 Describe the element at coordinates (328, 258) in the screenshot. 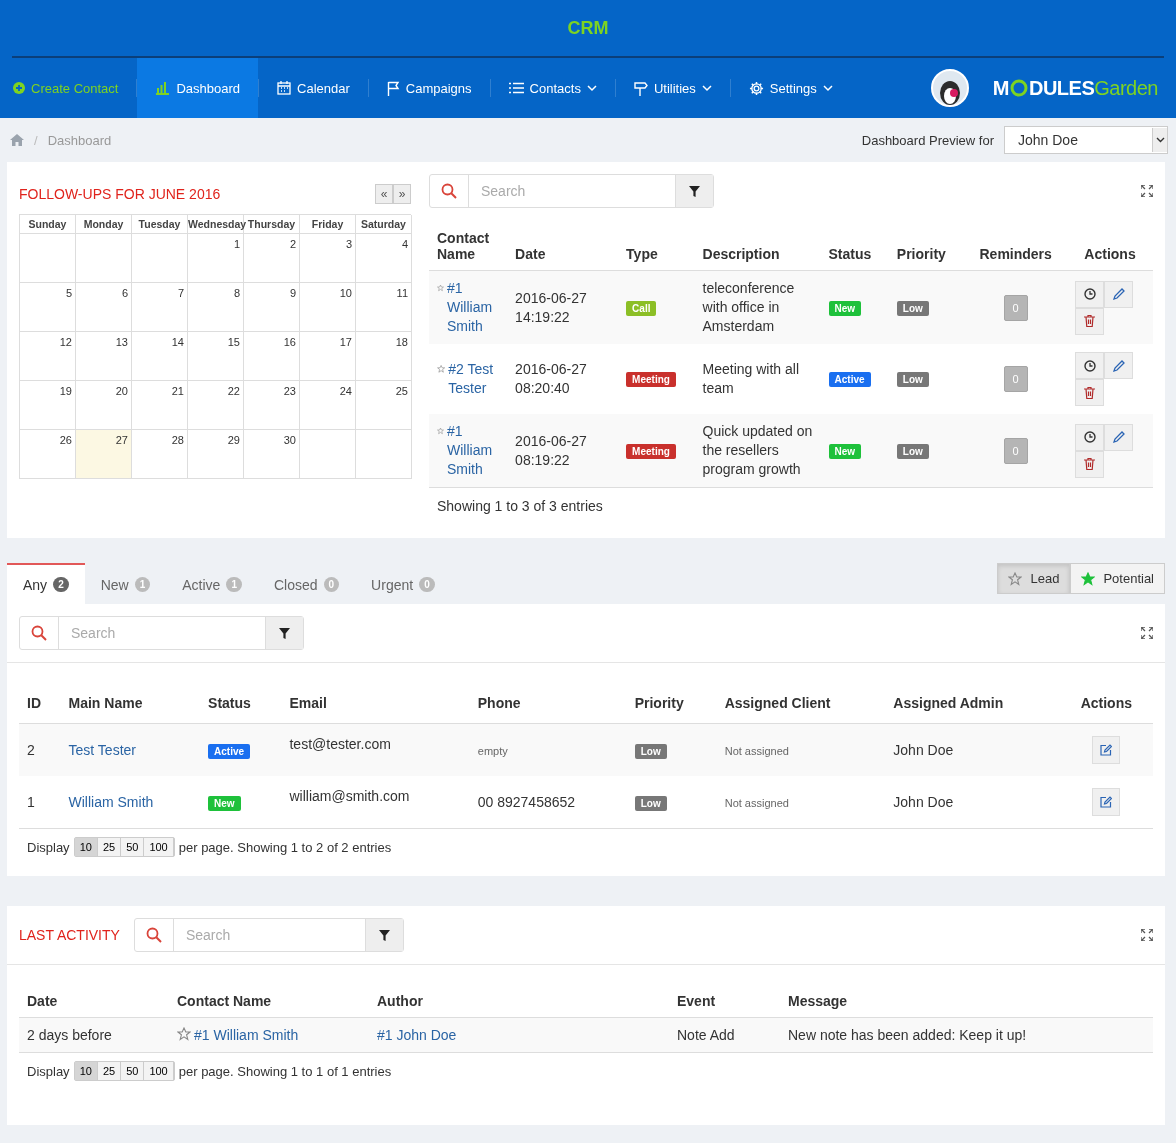

I see `calendar-day: 3` at that location.